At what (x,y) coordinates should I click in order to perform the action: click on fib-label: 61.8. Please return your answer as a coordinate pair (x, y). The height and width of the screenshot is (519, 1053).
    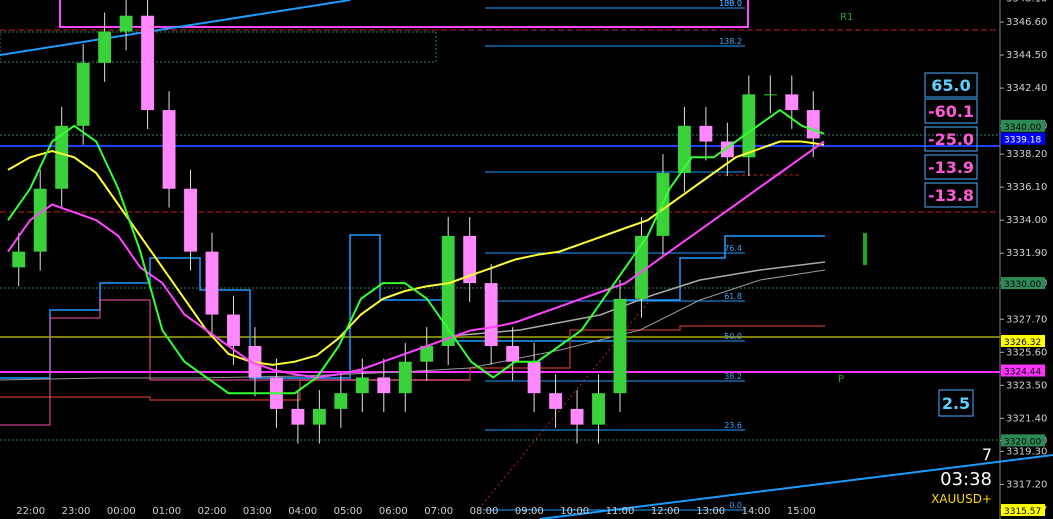
    Looking at the image, I should click on (733, 296).